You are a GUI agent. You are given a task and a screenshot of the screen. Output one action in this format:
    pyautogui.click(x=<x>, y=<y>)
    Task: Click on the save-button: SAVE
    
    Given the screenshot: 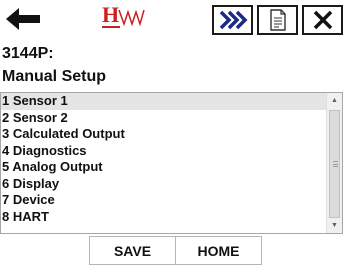 What is the action you would take?
    pyautogui.click(x=132, y=250)
    